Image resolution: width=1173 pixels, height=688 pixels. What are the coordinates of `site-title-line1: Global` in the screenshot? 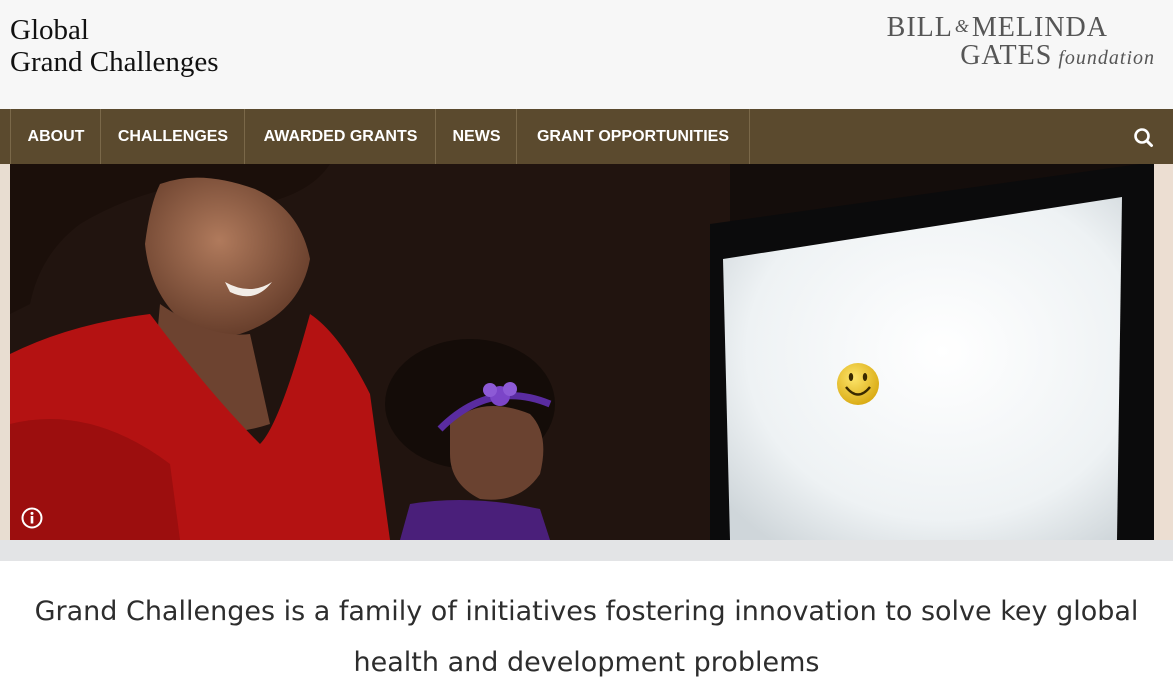 It's located at (49, 30).